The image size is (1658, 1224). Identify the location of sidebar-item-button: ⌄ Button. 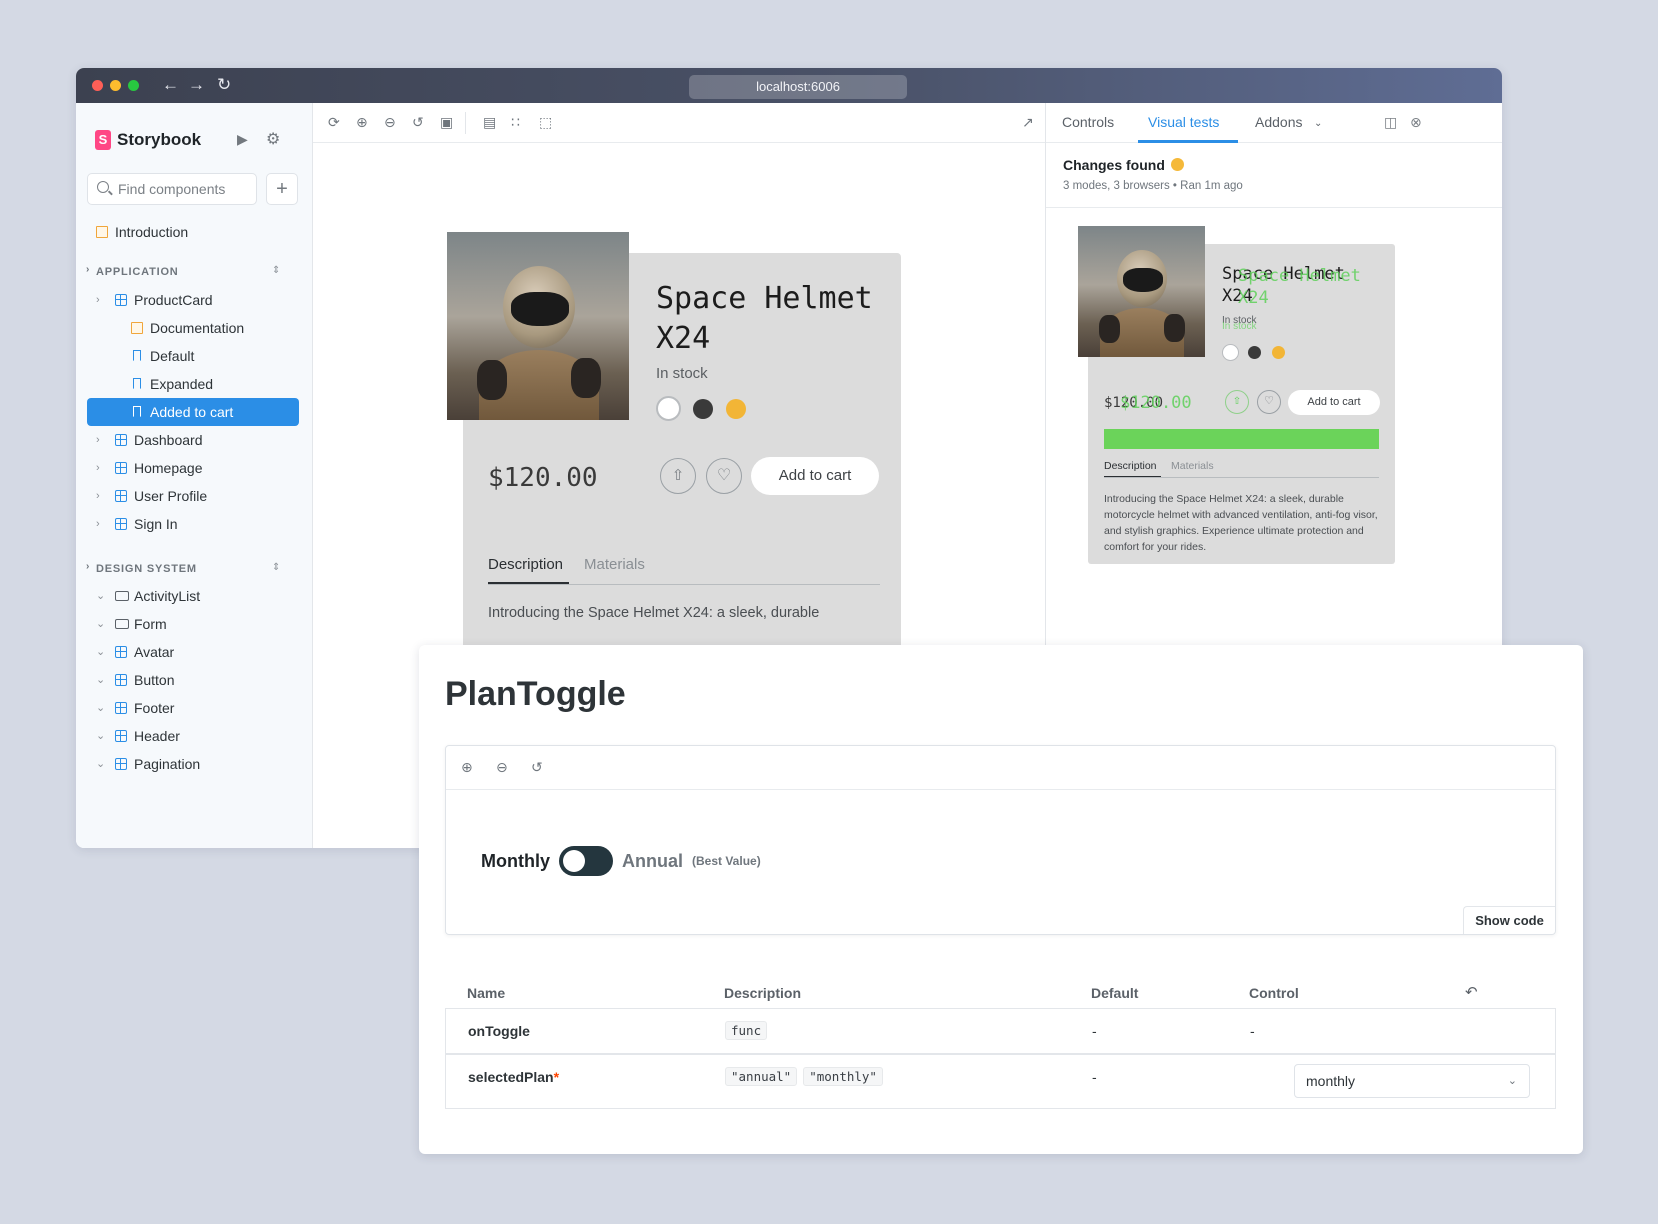
(193, 680).